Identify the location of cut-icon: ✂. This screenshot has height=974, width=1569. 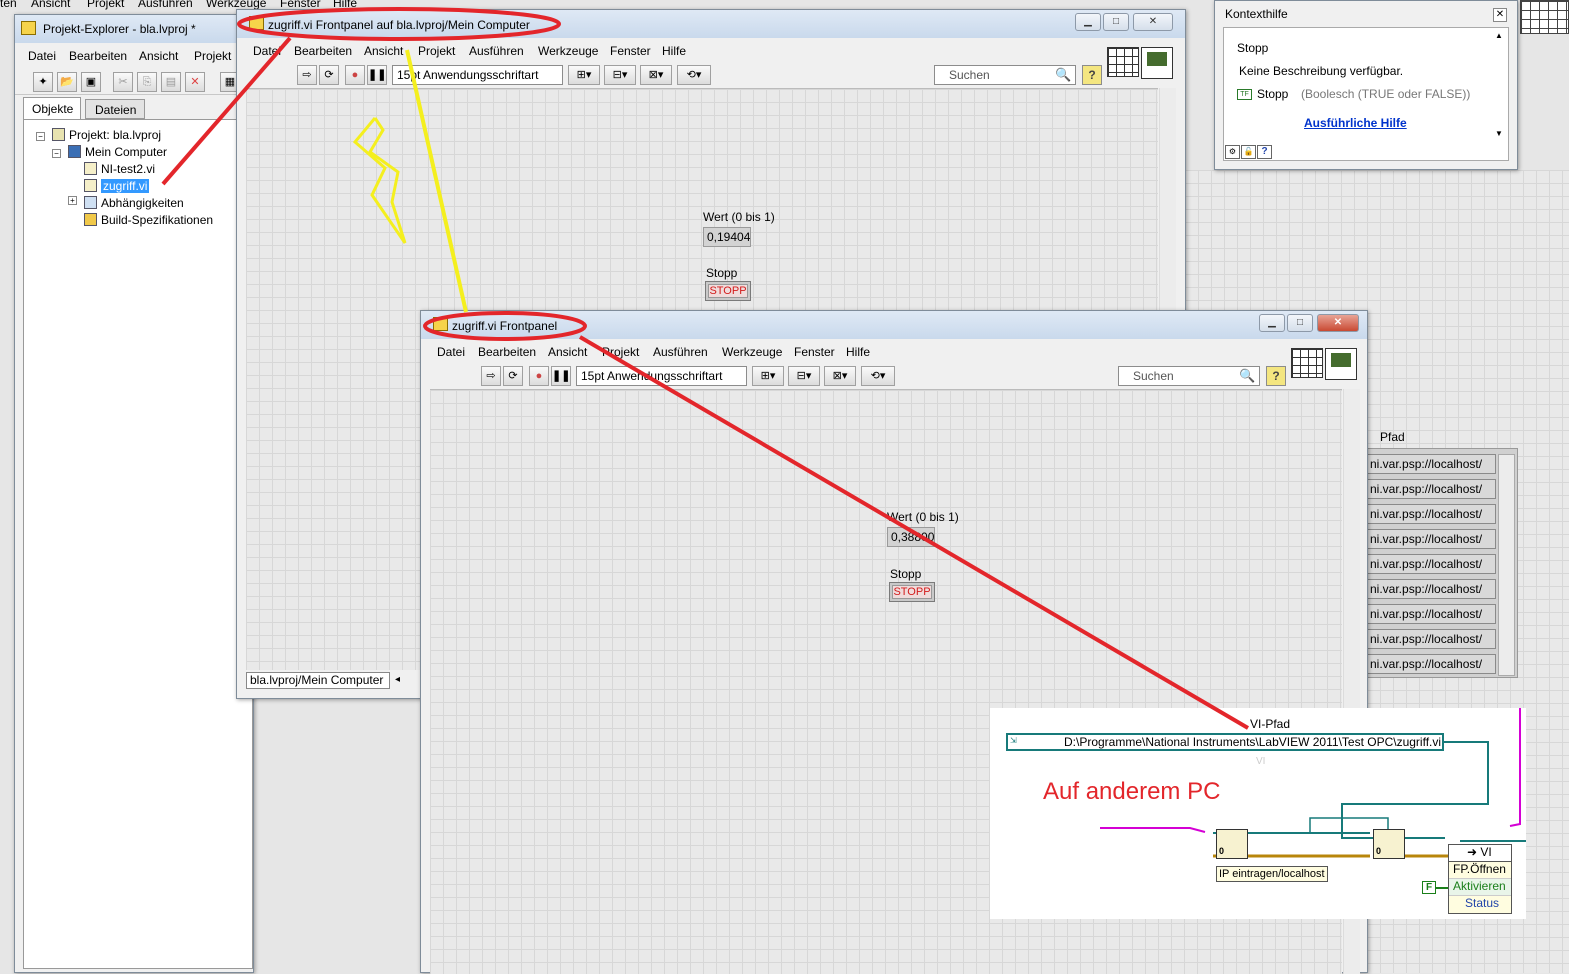
(123, 82).